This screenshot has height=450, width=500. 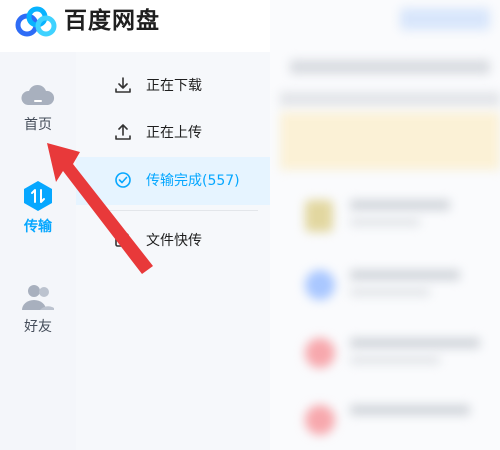 What do you see at coordinates (193, 181) in the screenshot?
I see `submenu-item-completed-label: 传输完成(557)` at bounding box center [193, 181].